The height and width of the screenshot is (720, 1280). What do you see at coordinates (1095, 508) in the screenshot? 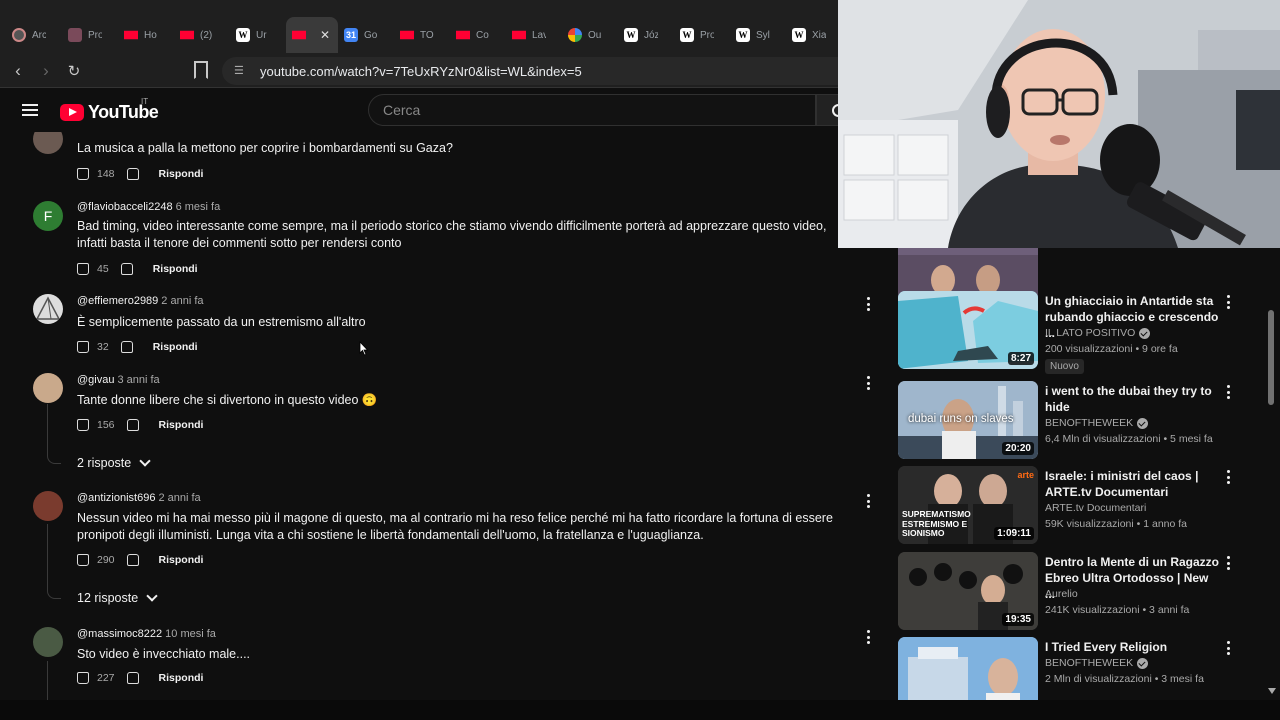
I see `channel-name: ARTE.tv Documentari` at bounding box center [1095, 508].